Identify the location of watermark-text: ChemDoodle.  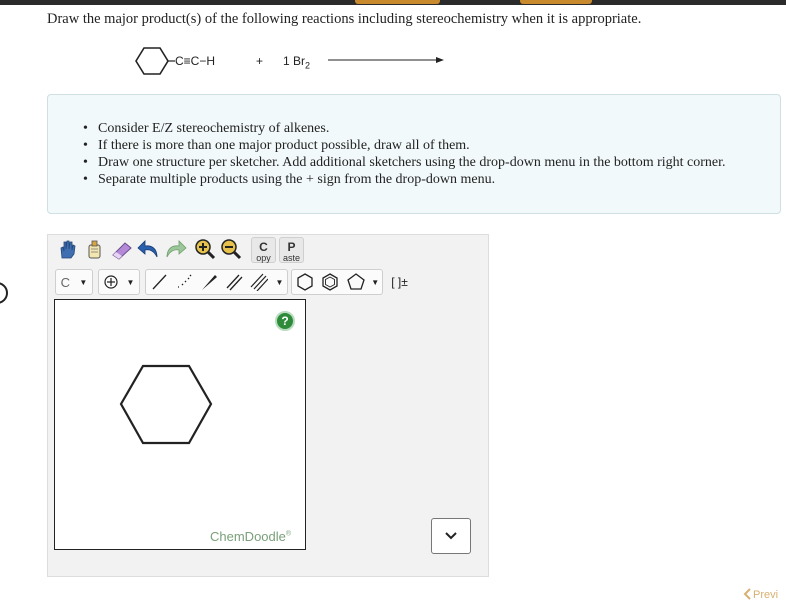
(248, 536).